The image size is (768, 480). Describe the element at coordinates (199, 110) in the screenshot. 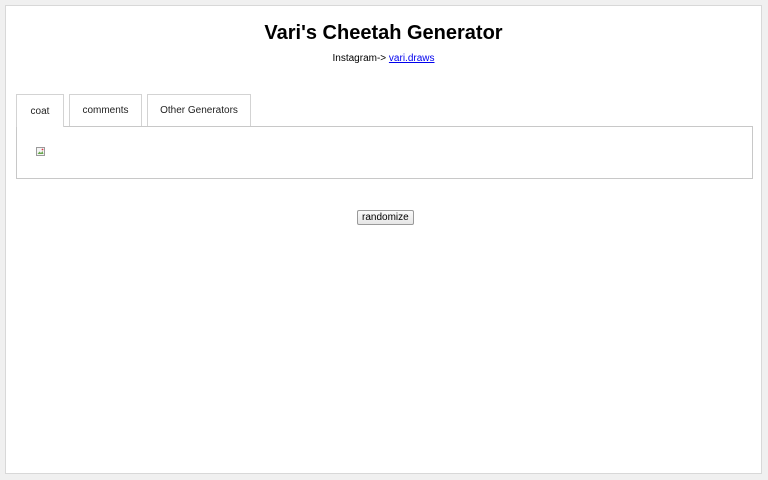

I see `tab-other-generators: Other Generators` at that location.